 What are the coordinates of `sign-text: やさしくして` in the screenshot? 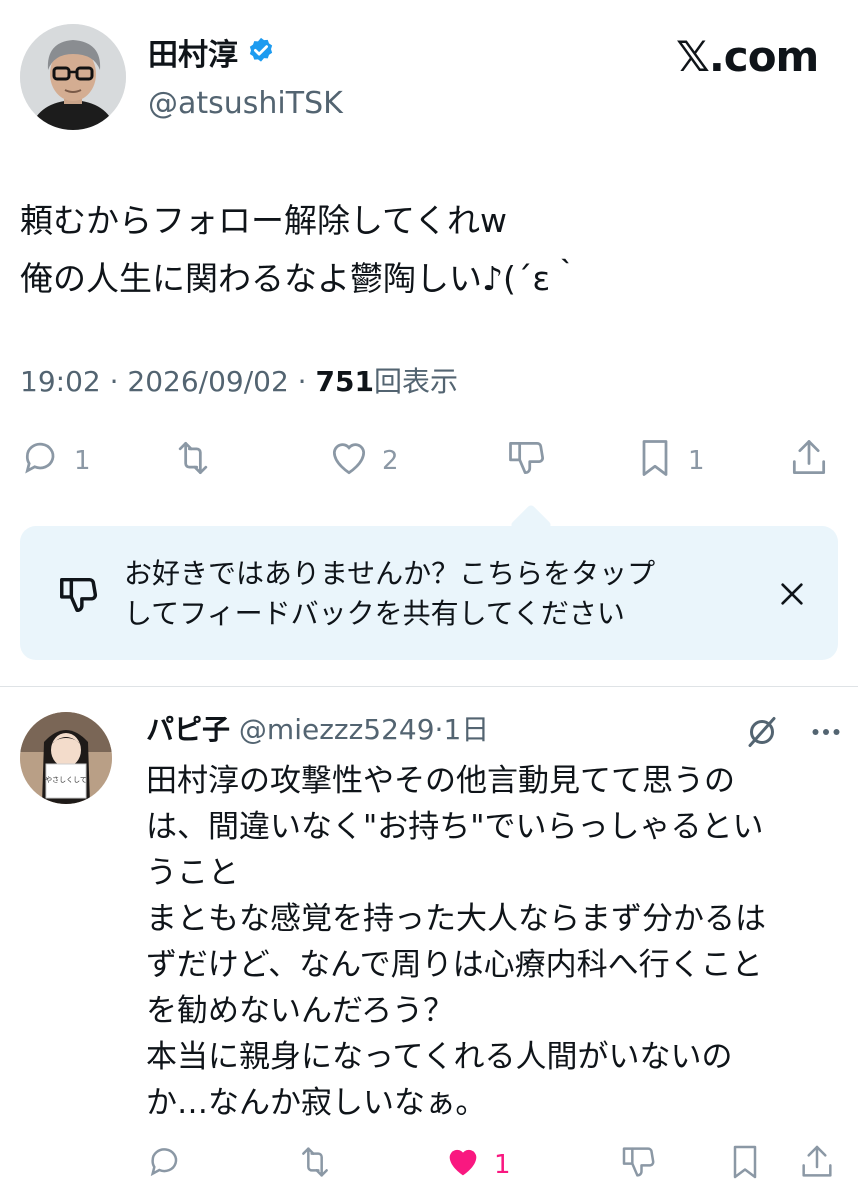 It's located at (66, 780).